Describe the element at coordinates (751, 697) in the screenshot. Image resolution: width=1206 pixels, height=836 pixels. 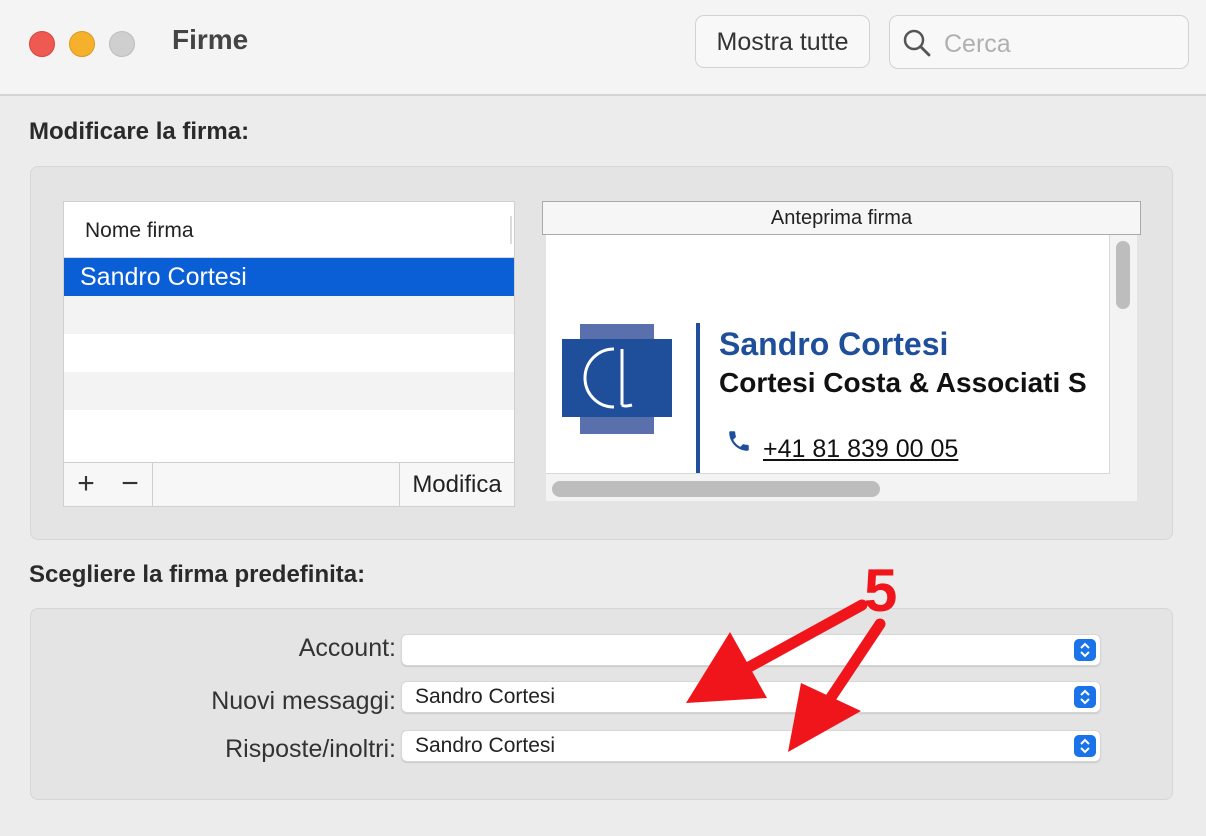
I see `new-messages-select: Sandro Cortesi` at that location.